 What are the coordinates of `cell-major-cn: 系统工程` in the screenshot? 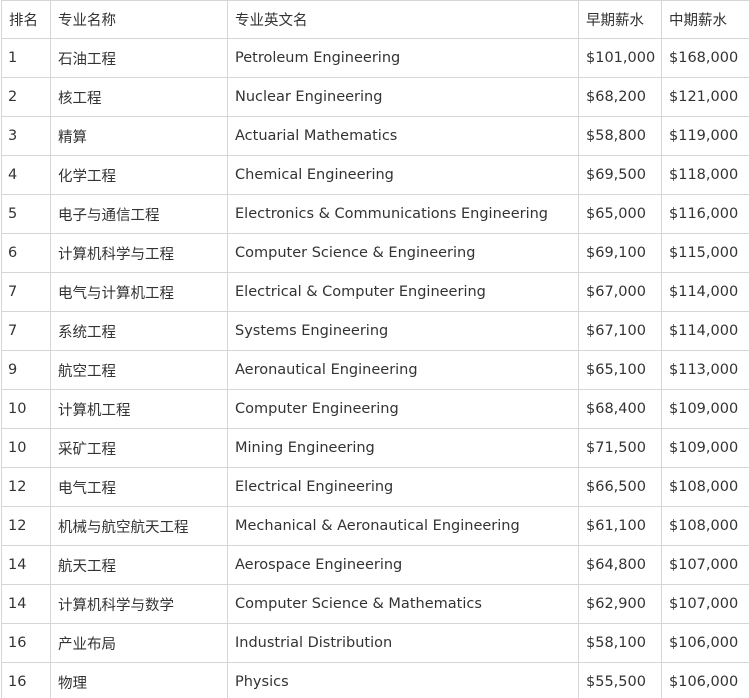 It's located at (139, 331).